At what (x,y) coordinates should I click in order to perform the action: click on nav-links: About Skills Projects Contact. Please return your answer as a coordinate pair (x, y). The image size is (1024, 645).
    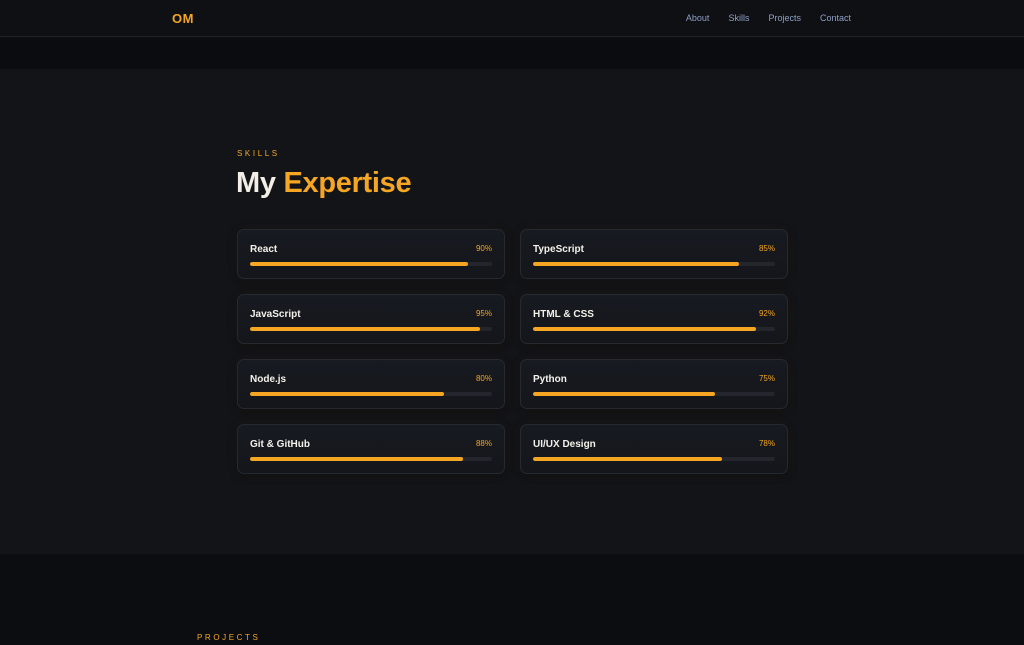
    Looking at the image, I should click on (768, 18).